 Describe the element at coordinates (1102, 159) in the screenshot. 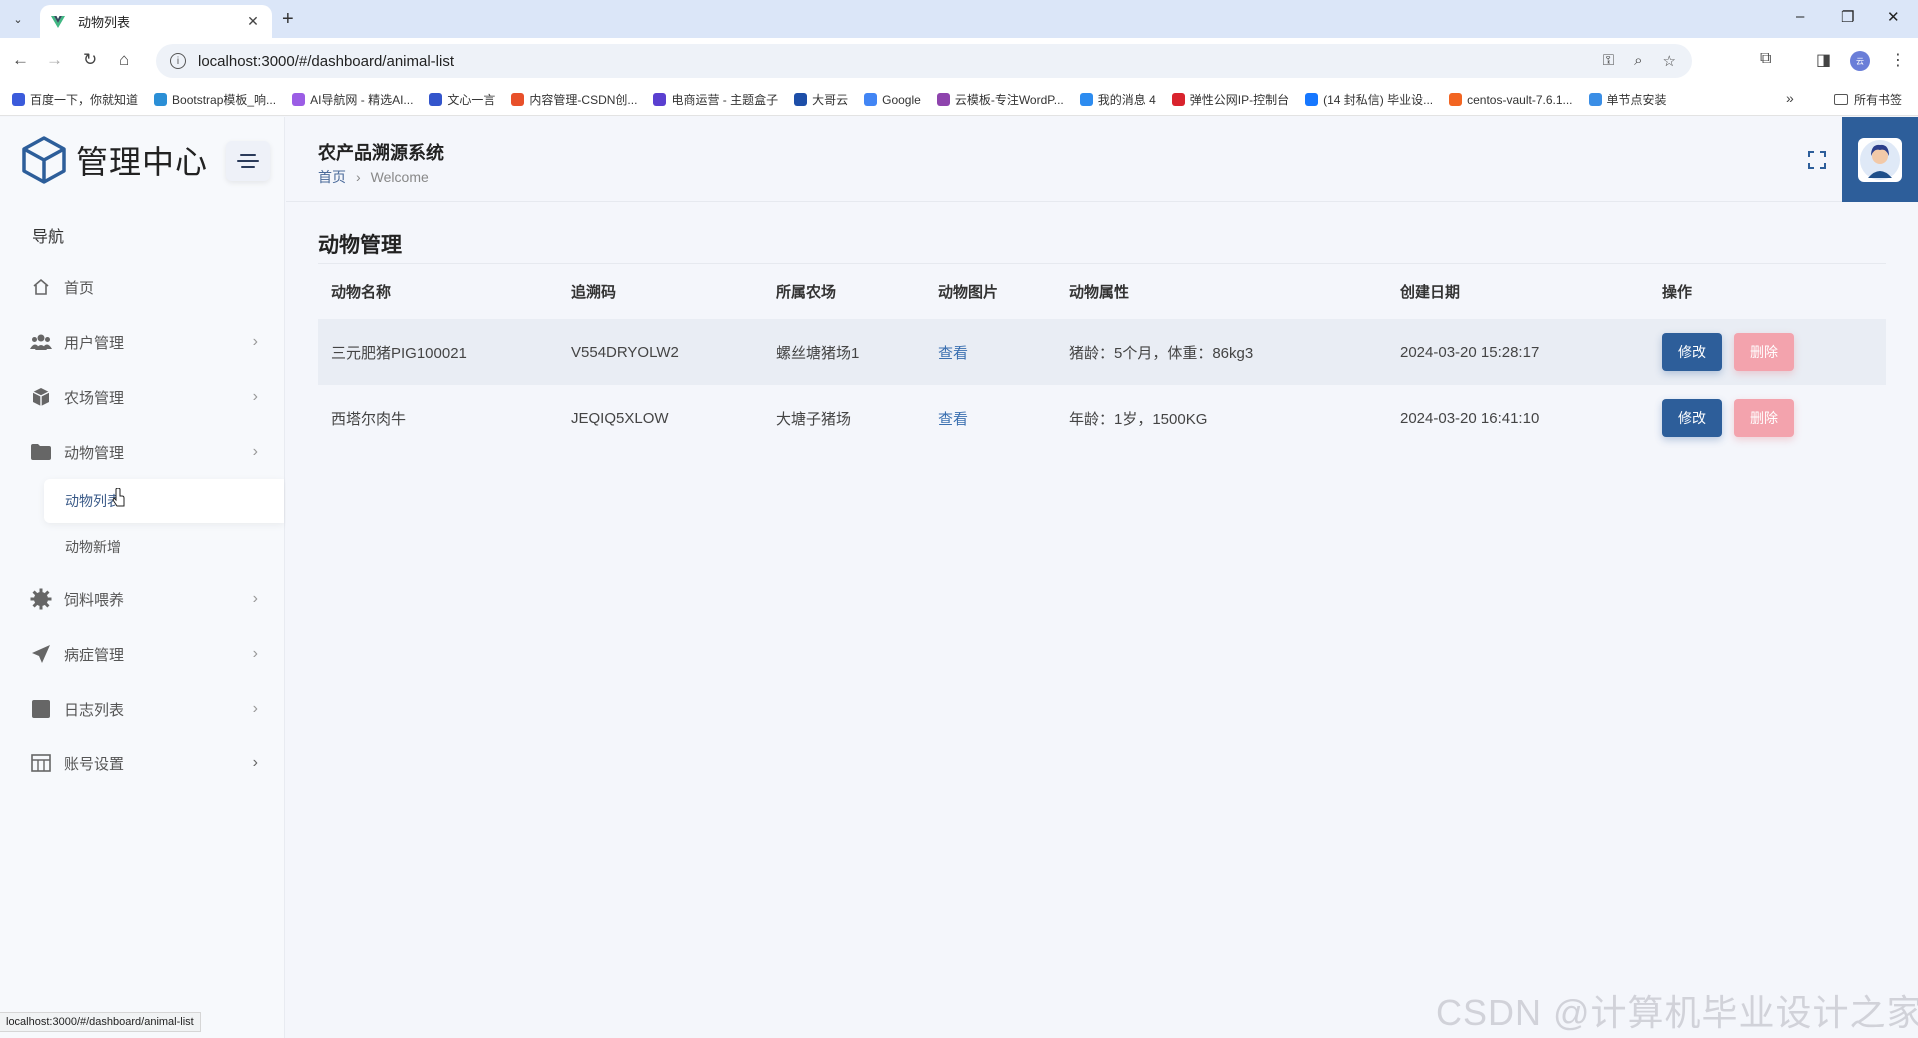

I see `header: 农产品溯源系统 首页 › Welcome` at that location.